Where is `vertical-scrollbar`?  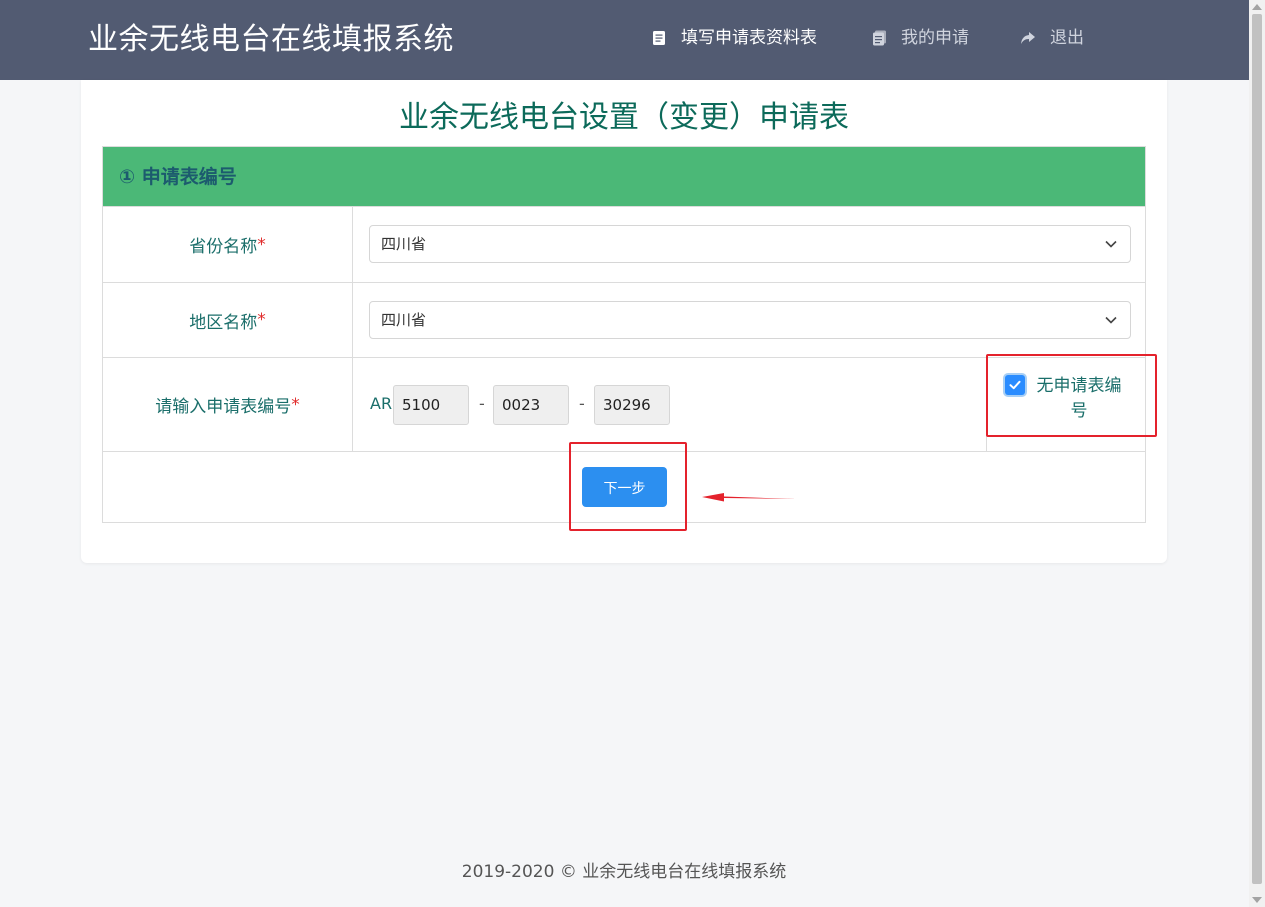 vertical-scrollbar is located at coordinates (1257, 453).